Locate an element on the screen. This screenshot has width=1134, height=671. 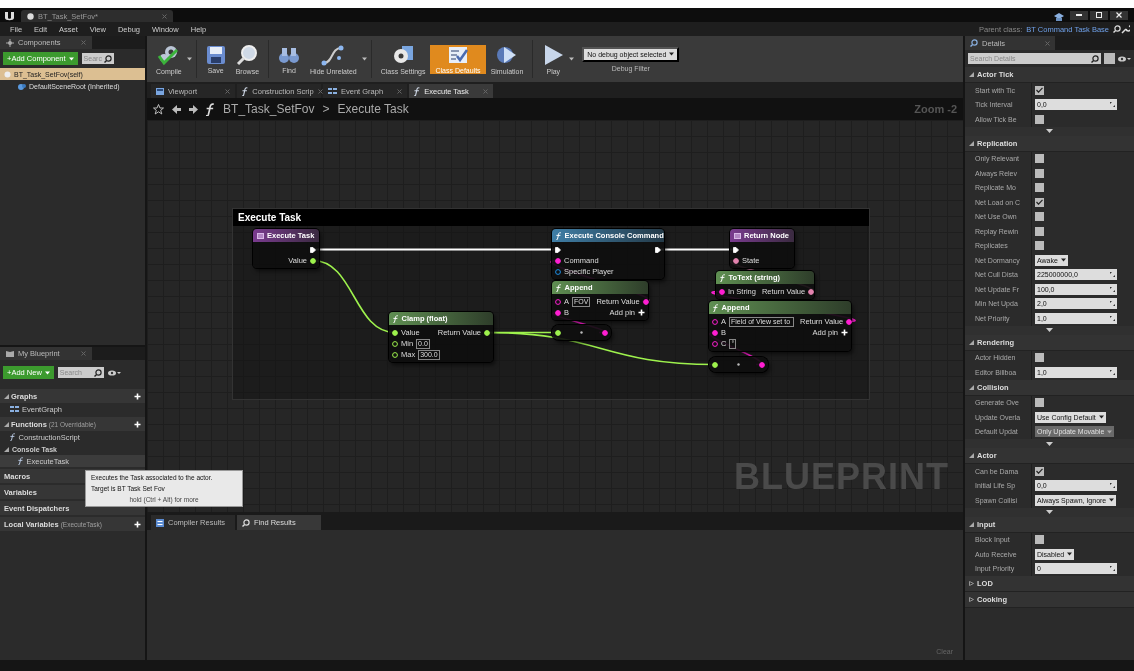
breadcrumb-link: BT_Task_SetFov is located at coordinates (269, 109).